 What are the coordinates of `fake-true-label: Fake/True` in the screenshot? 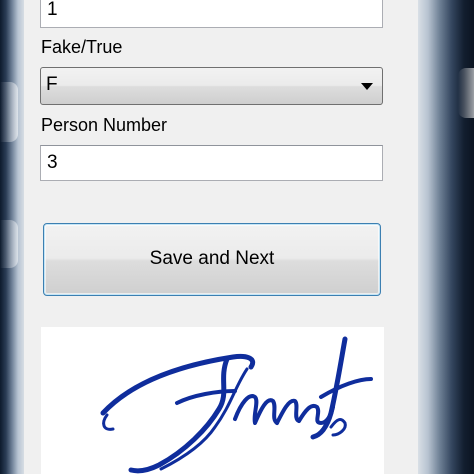 It's located at (82, 47).